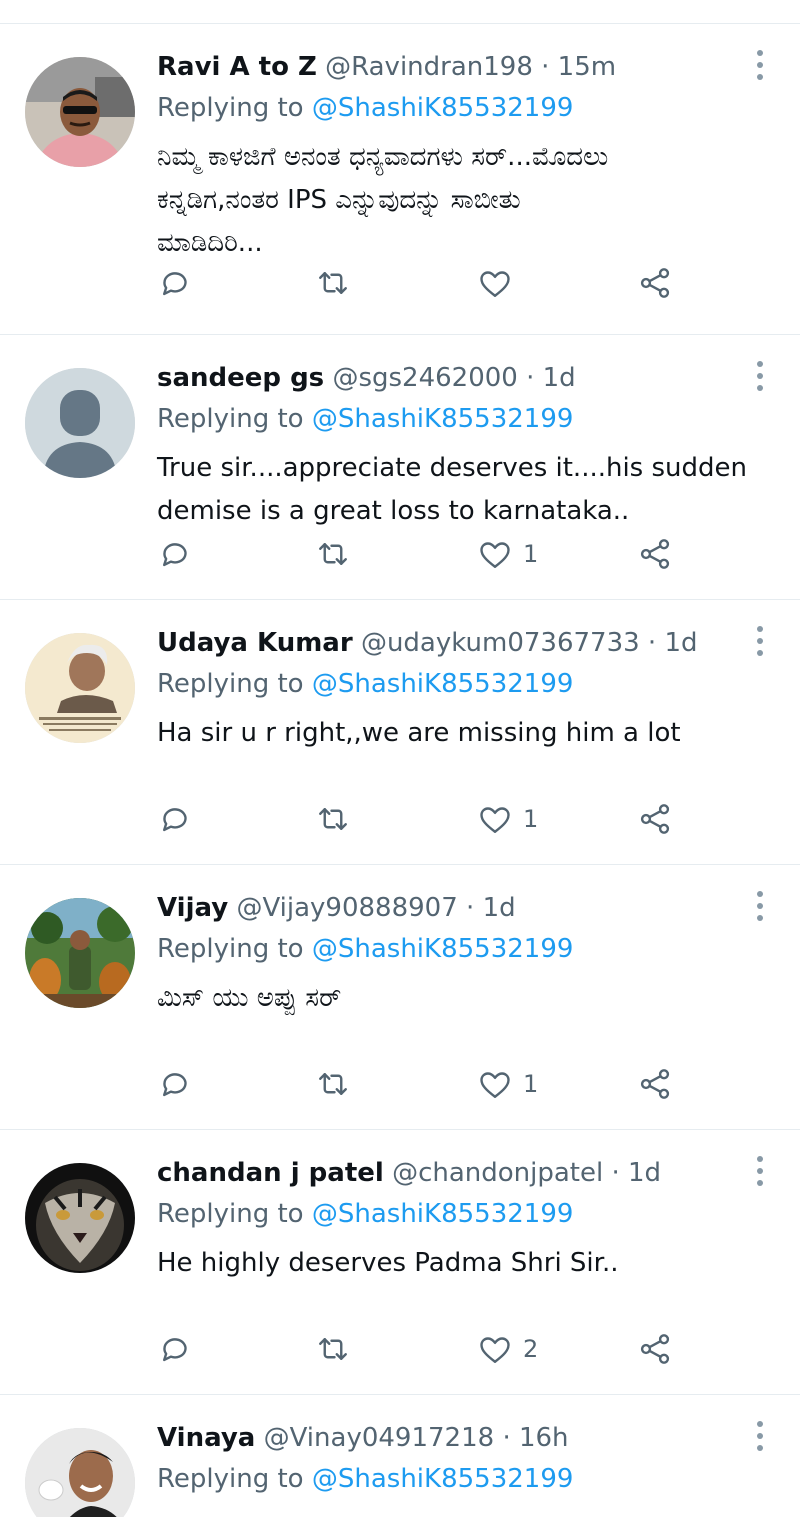 This screenshot has height=1517, width=800. I want to click on display-name: Vijay, so click(192, 908).